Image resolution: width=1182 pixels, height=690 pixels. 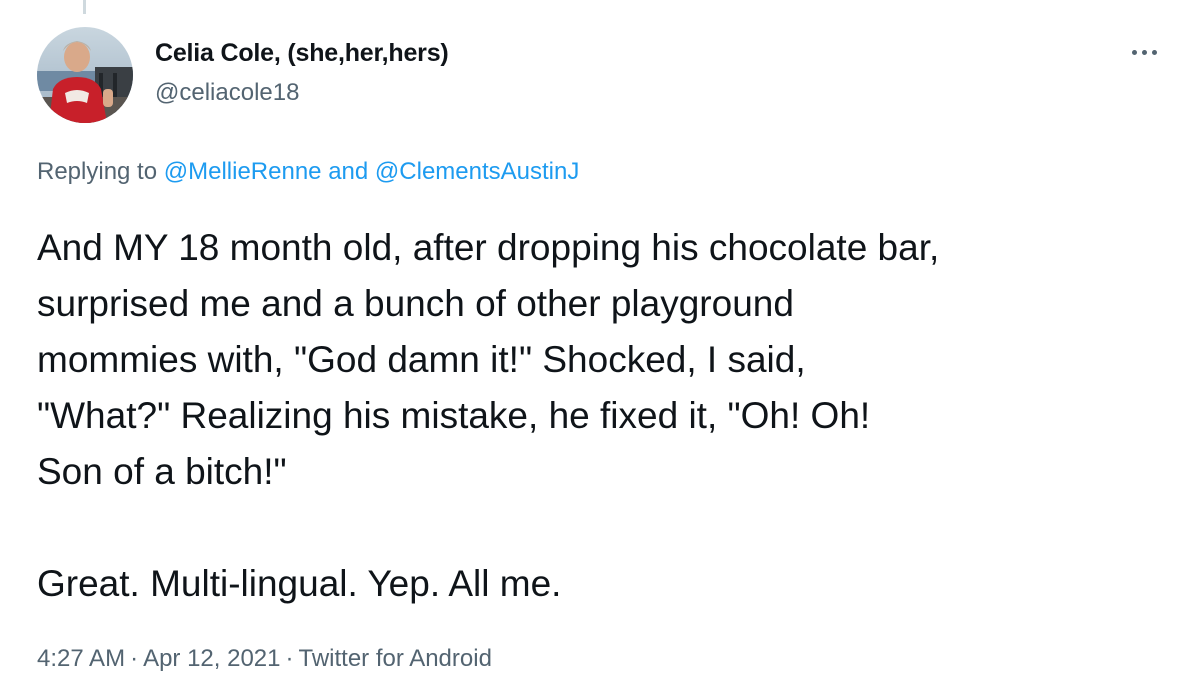 What do you see at coordinates (211, 658) in the screenshot?
I see `tweet-date-link: Apr 12, 2021` at bounding box center [211, 658].